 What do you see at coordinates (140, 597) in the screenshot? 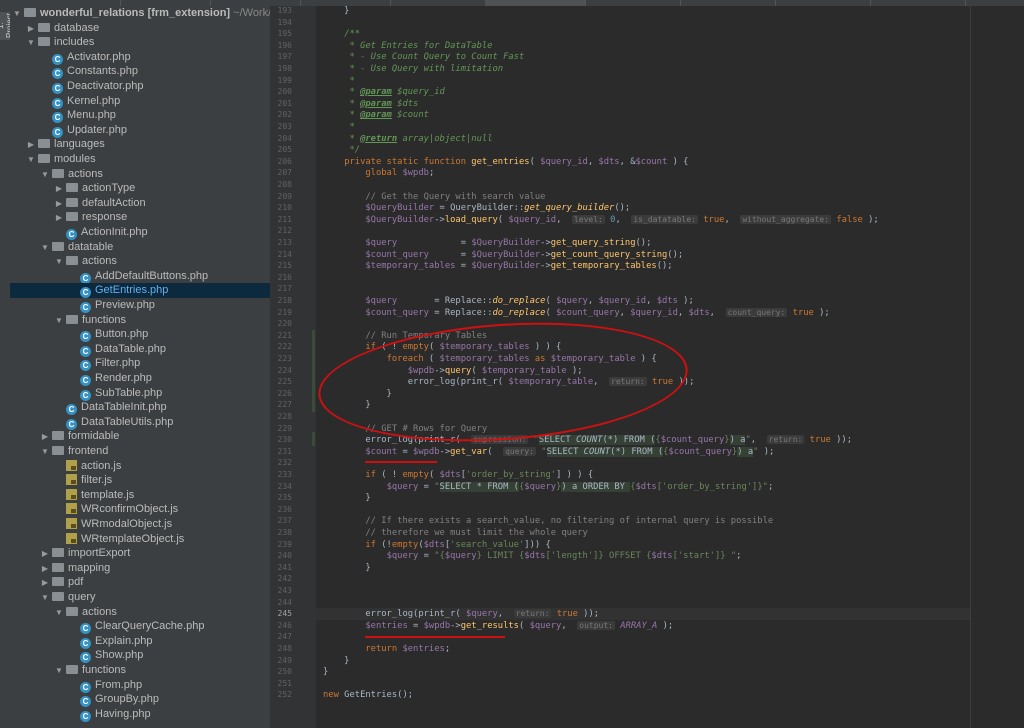
I see `tree-folder: ▼ query` at bounding box center [140, 597].